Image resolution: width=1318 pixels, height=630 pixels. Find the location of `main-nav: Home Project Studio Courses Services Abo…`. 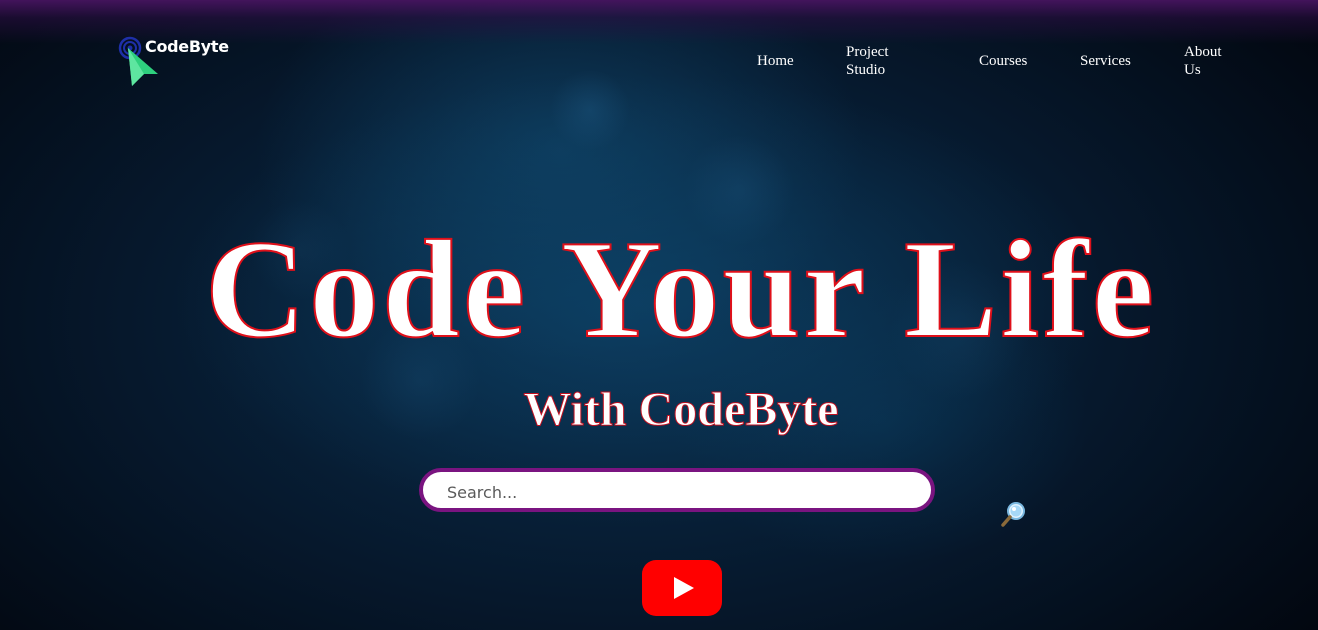

main-nav: Home Project Studio Courses Services Abo… is located at coordinates (1000, 64).